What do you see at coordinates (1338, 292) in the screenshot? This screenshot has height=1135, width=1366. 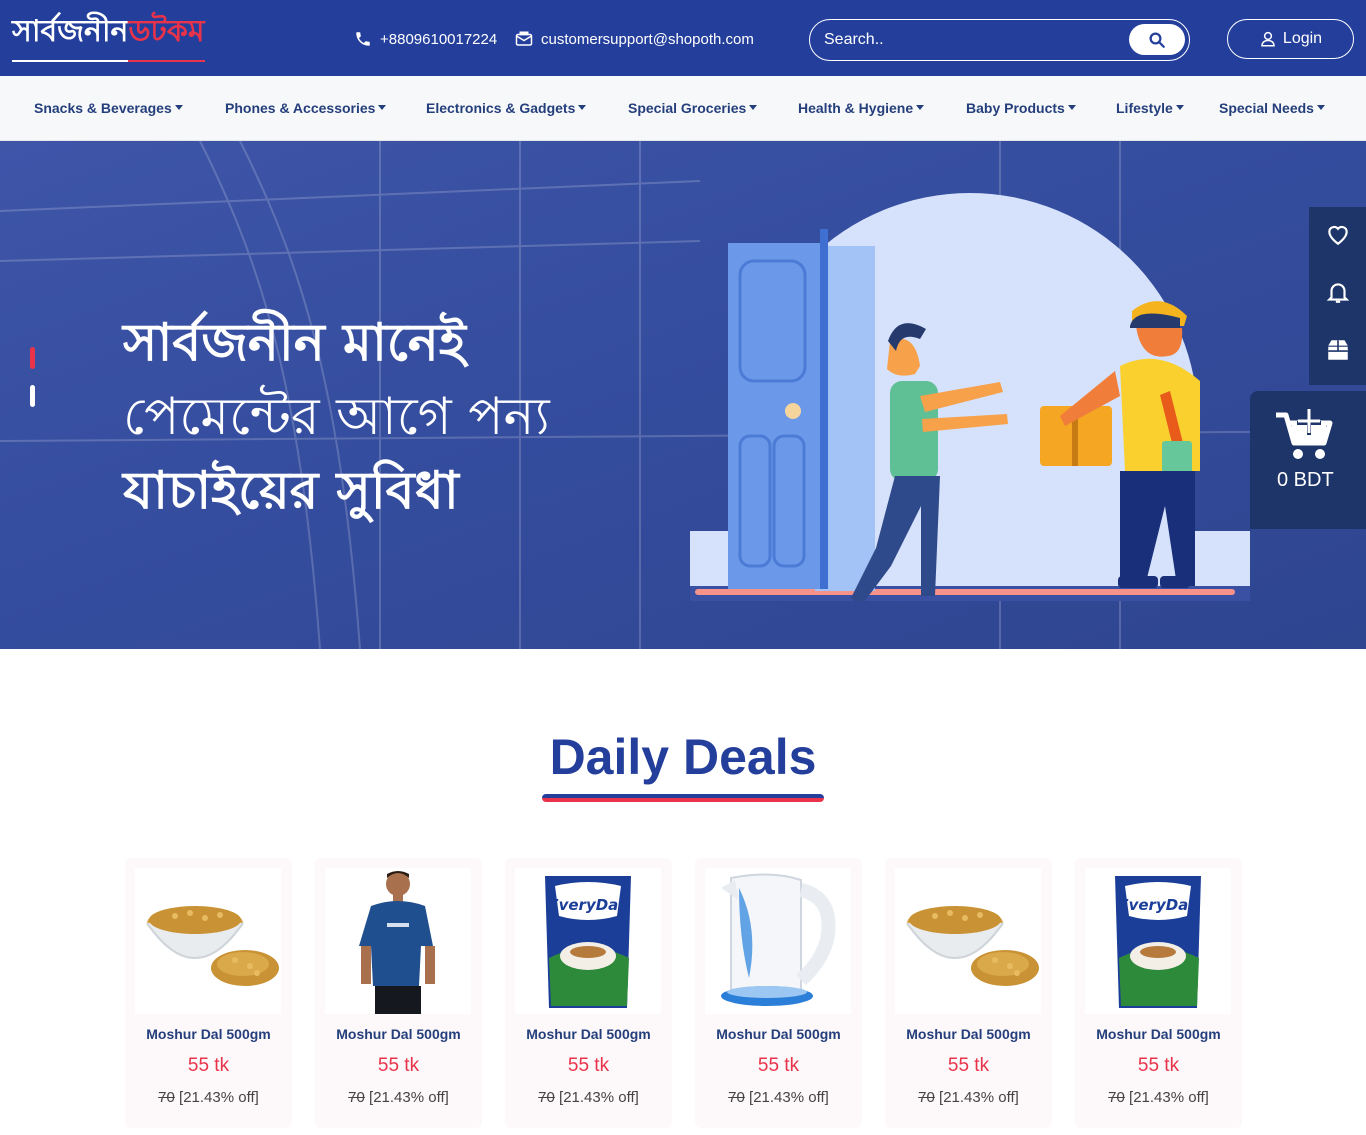 I see `bell-icon` at bounding box center [1338, 292].